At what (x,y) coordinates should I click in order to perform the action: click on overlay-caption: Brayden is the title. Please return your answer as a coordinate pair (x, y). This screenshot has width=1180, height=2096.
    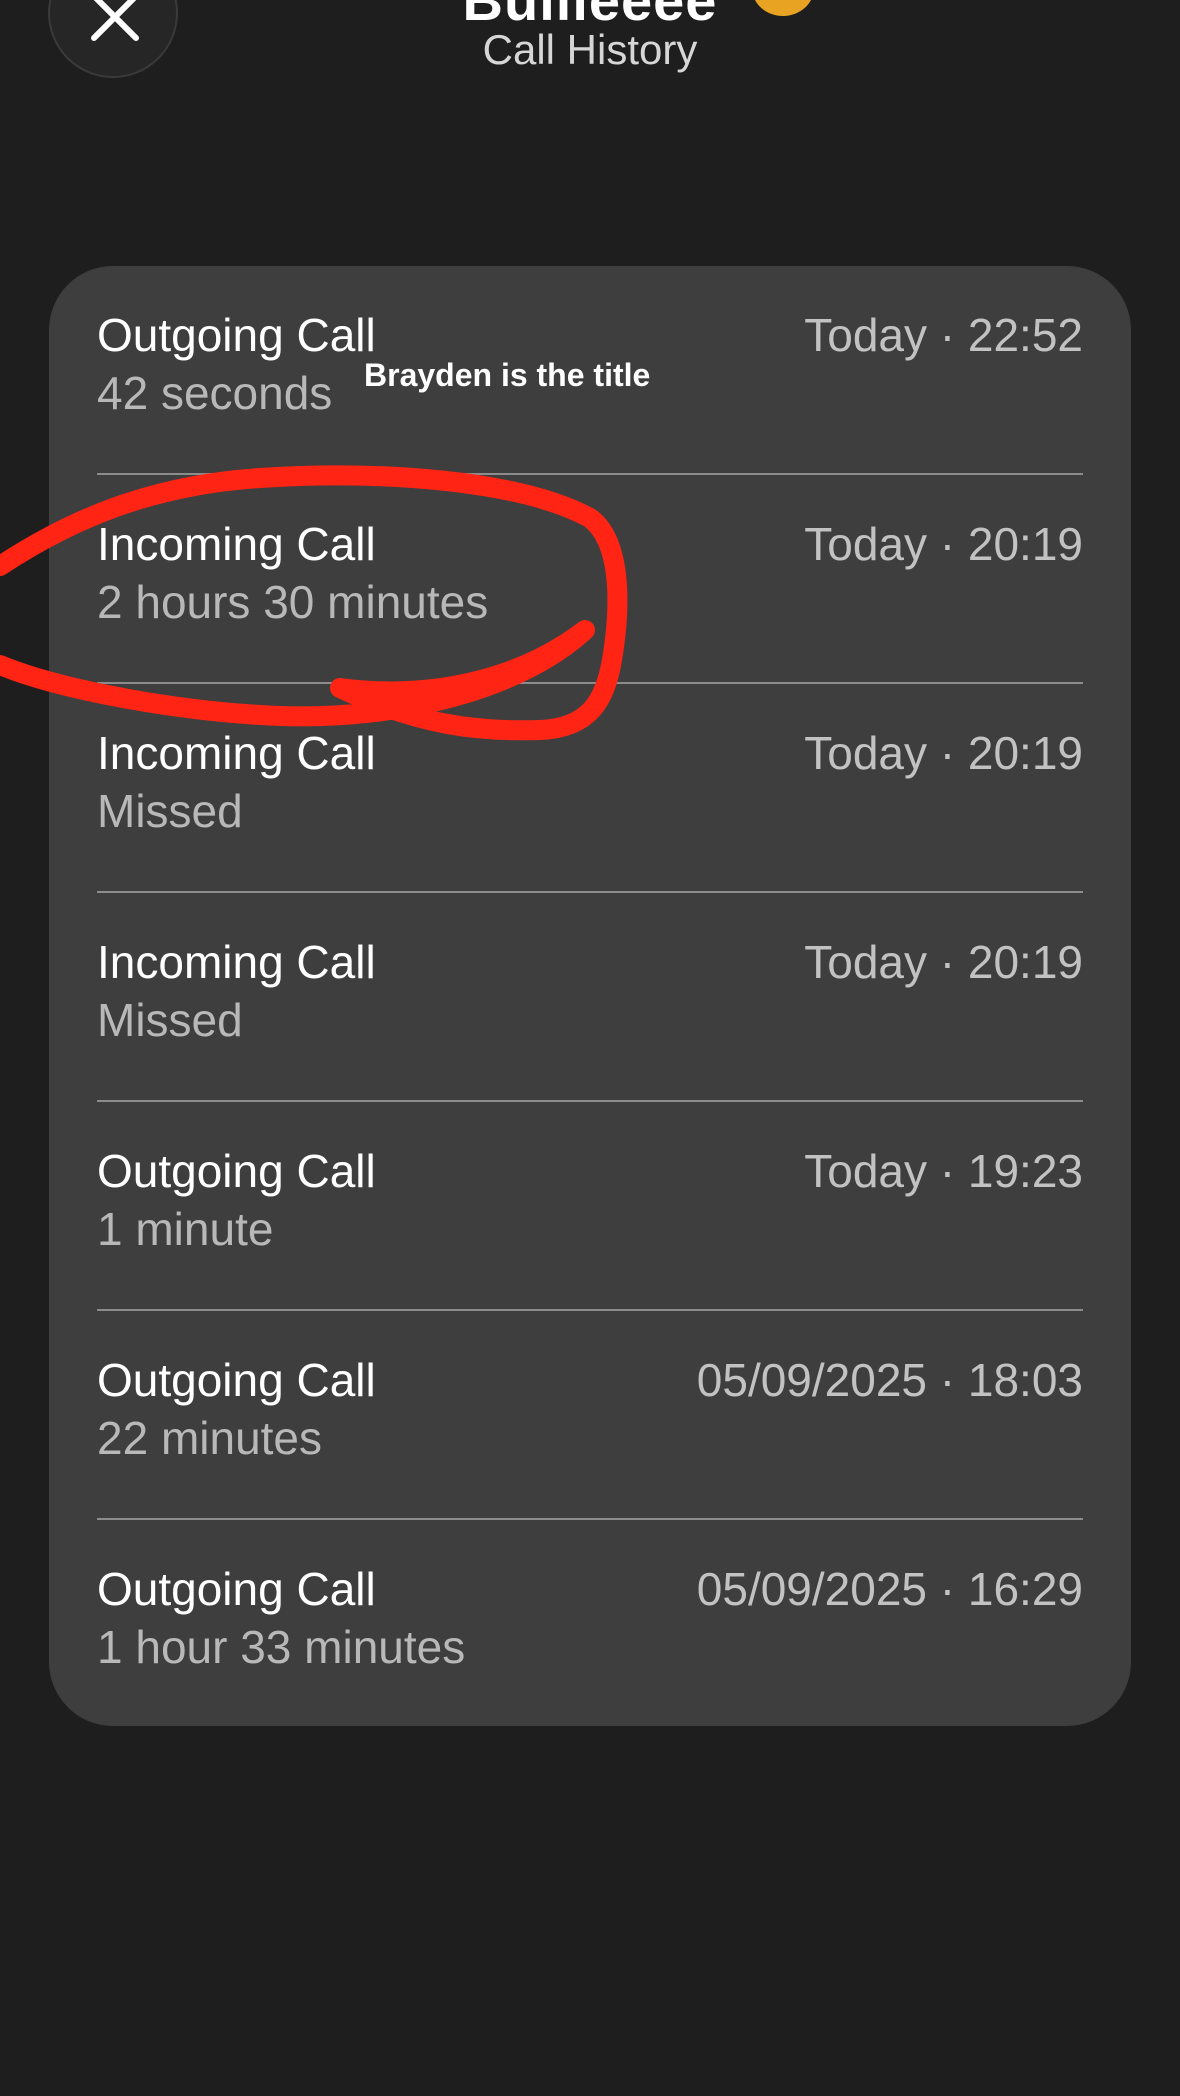
    Looking at the image, I should click on (507, 375).